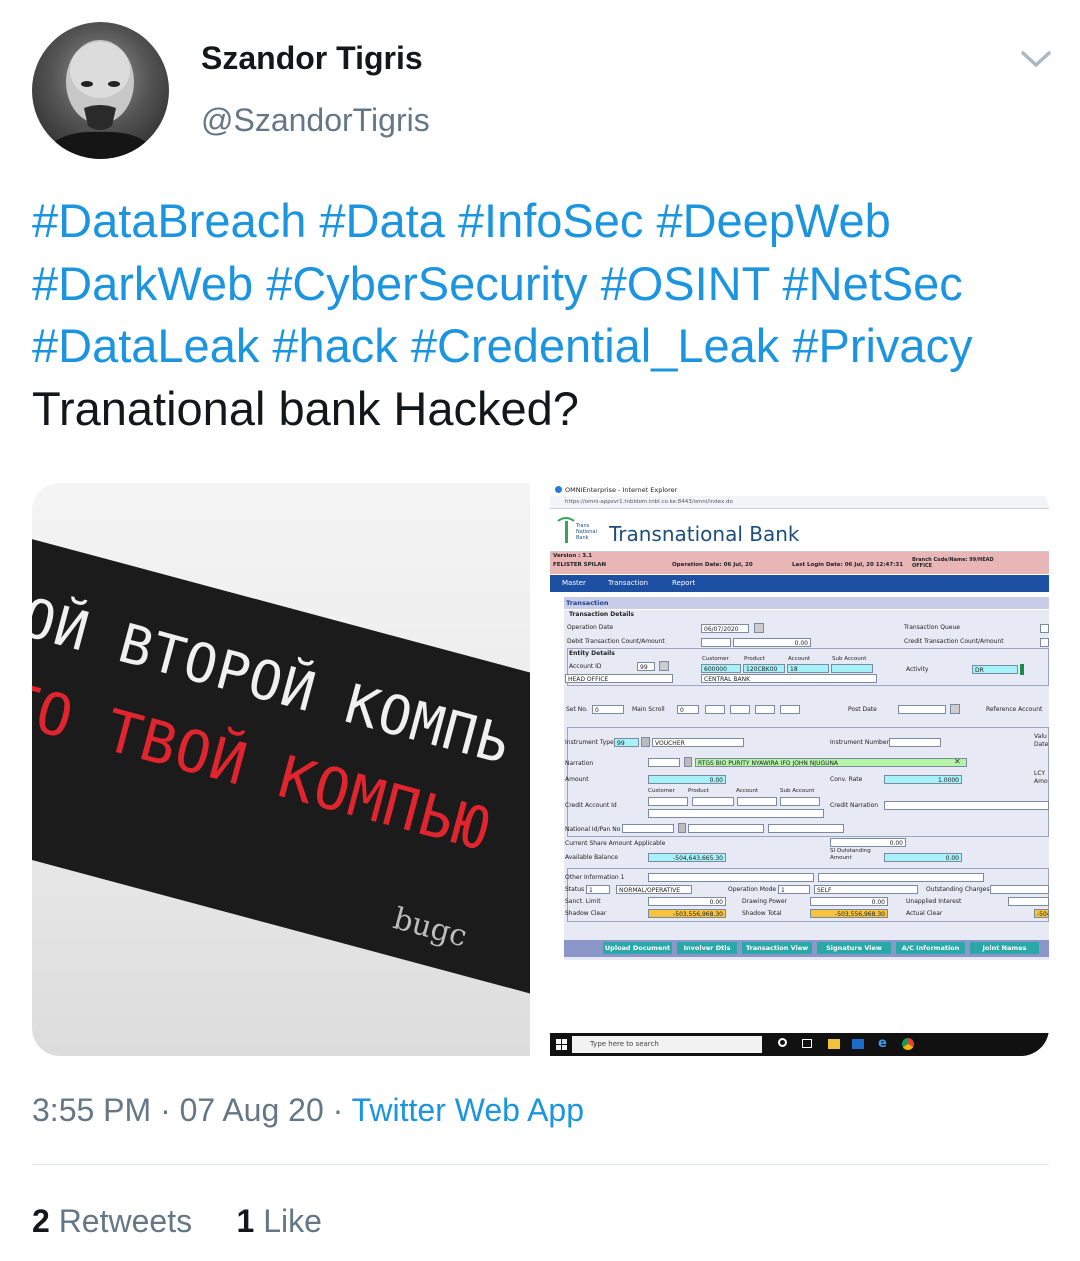  Describe the element at coordinates (852, 668) in the screenshot. I see `sub-account-field` at that location.